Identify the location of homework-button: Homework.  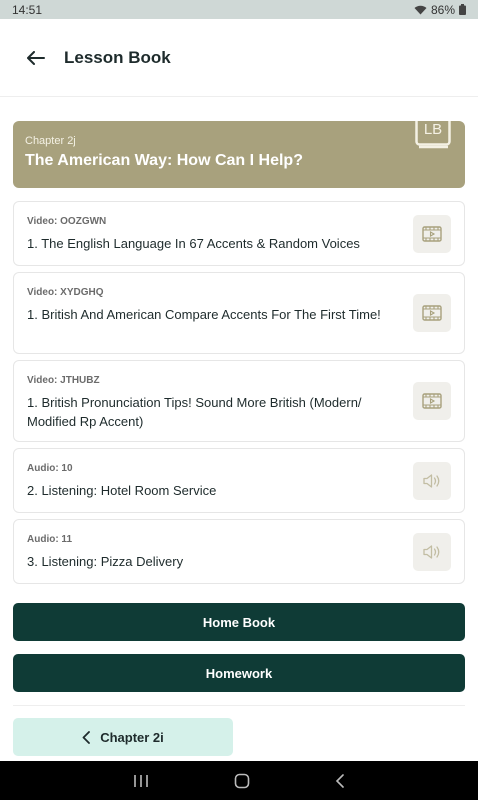
(239, 673).